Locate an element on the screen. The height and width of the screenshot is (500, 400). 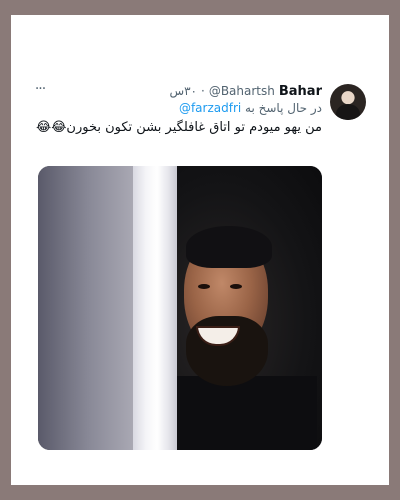
tweet-header: ۳۰س · @Bahartsh Bahar is located at coordinates (245, 93).